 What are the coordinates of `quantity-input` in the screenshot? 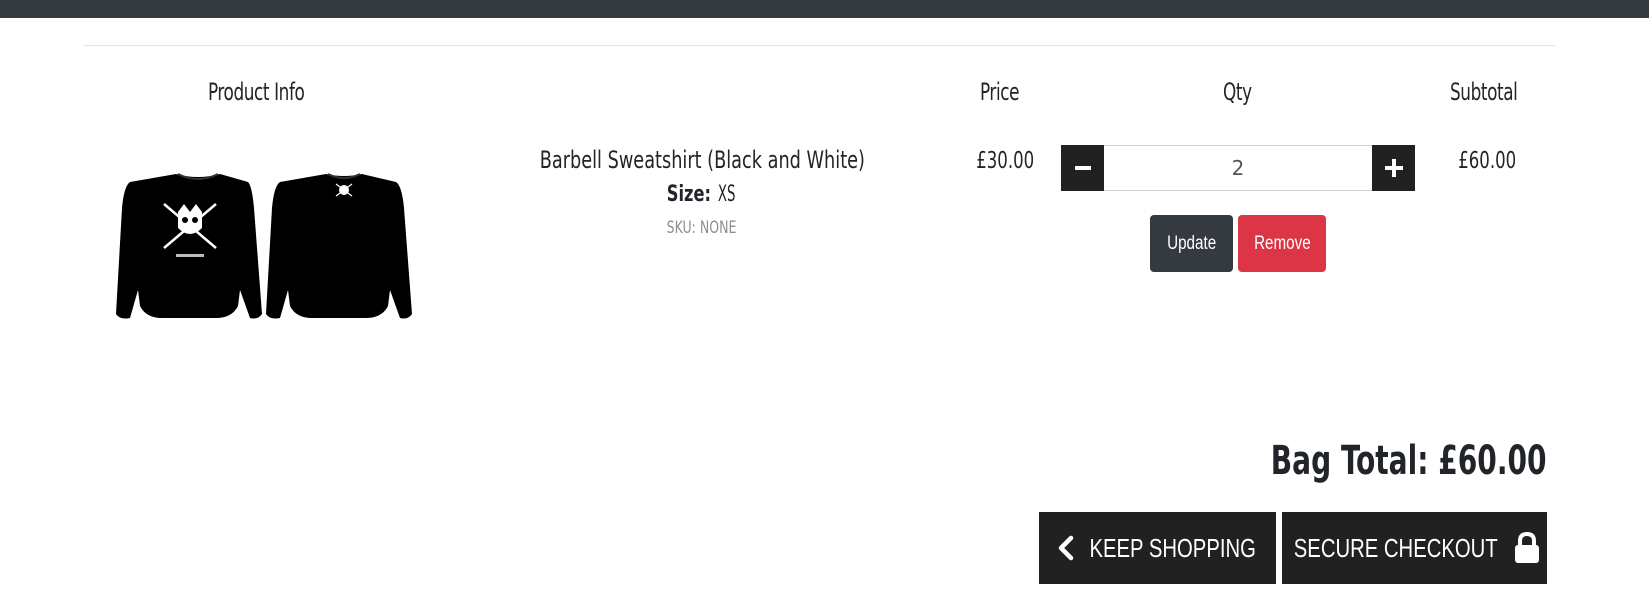 It's located at (1238, 168).